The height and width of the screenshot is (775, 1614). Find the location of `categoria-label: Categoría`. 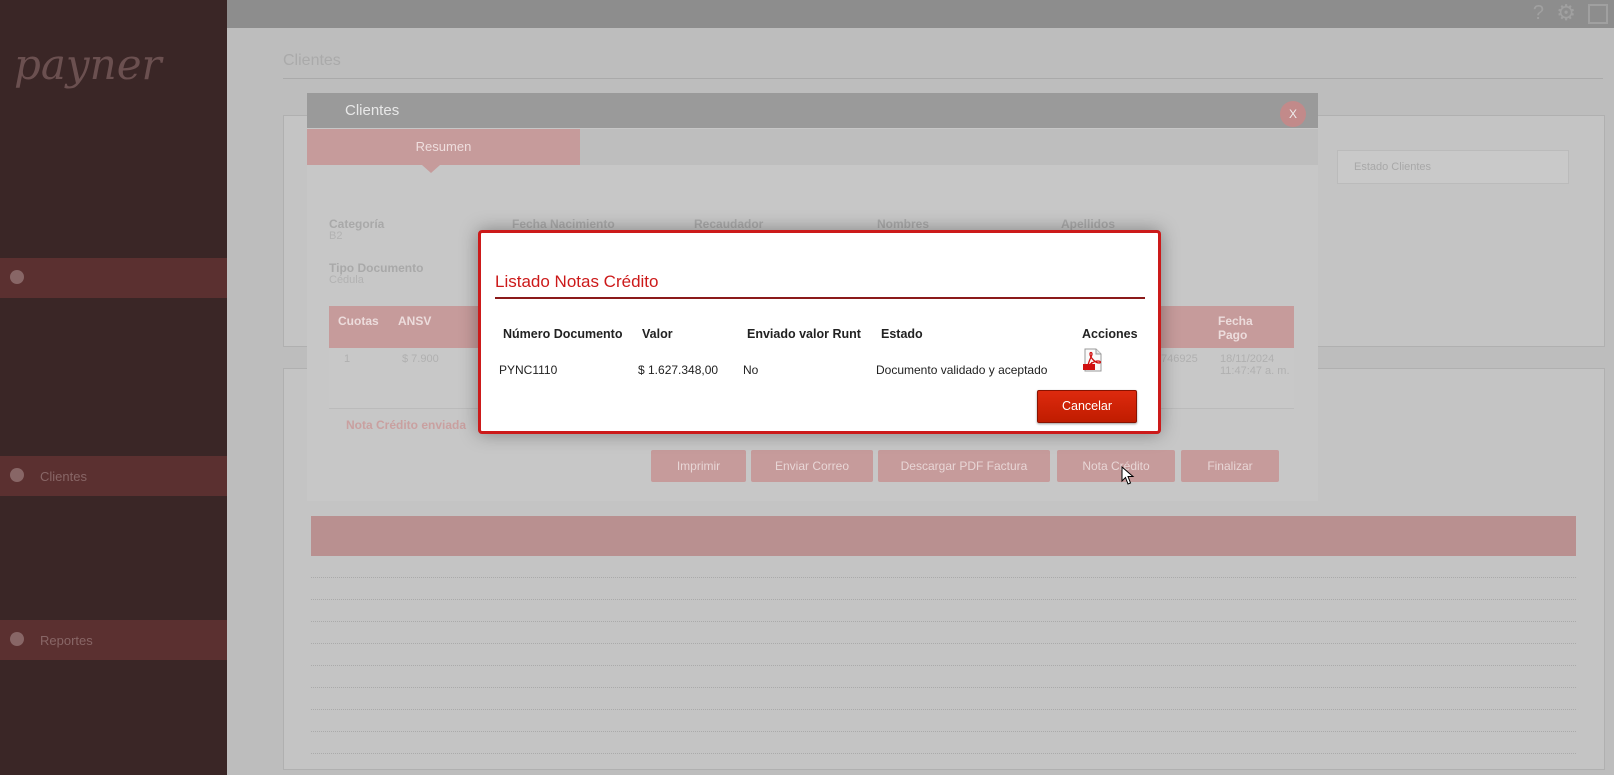

categoria-label: Categoría is located at coordinates (357, 224).